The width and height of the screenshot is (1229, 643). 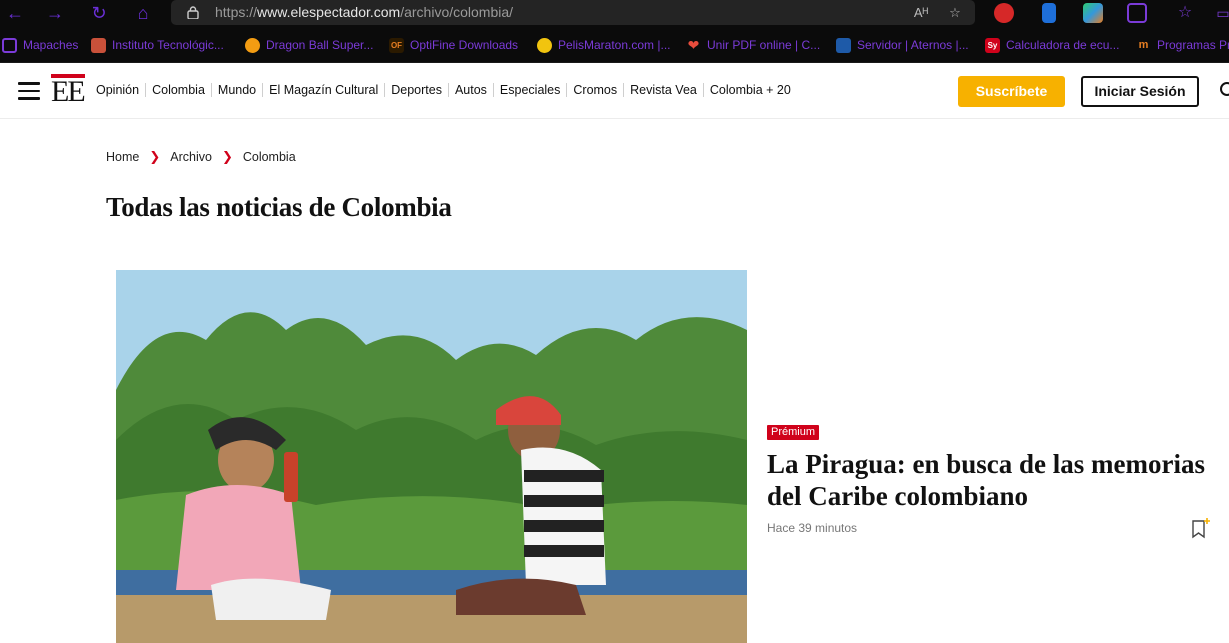 I want to click on nav-item-colombia-20: Colombia + 20, so click(x=749, y=90).